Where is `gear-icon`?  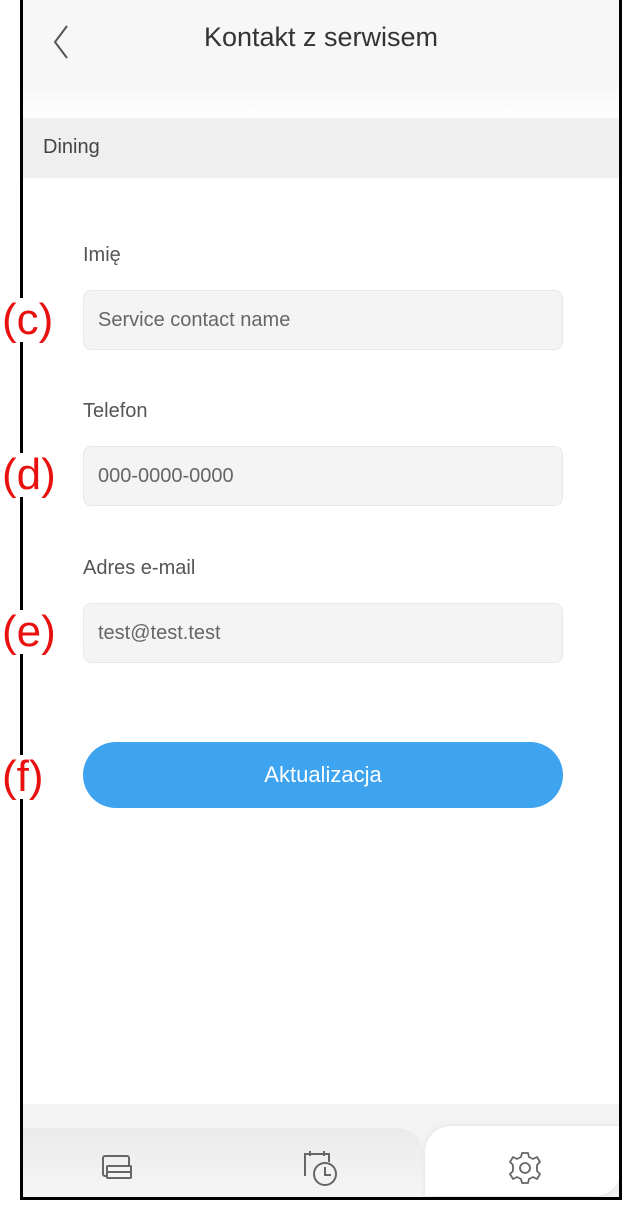 gear-icon is located at coordinates (525, 1168).